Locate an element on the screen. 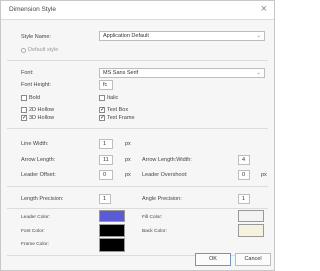 This screenshot has width=320, height=271. length-precision-value: 1 is located at coordinates (105, 199).